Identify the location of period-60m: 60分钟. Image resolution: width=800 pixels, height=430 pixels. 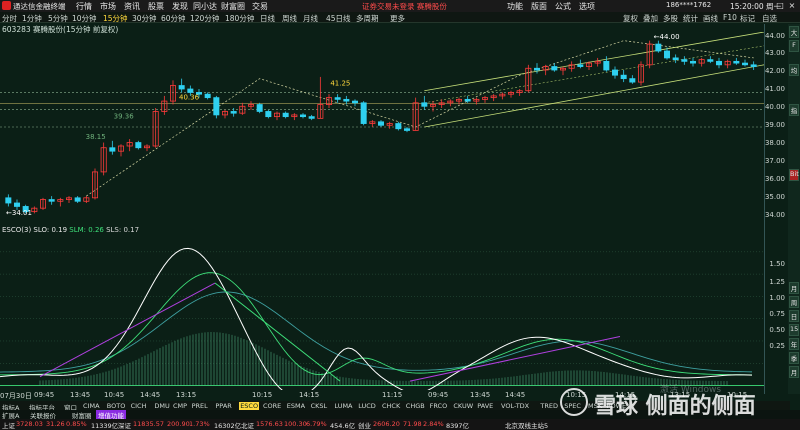
(173, 18).